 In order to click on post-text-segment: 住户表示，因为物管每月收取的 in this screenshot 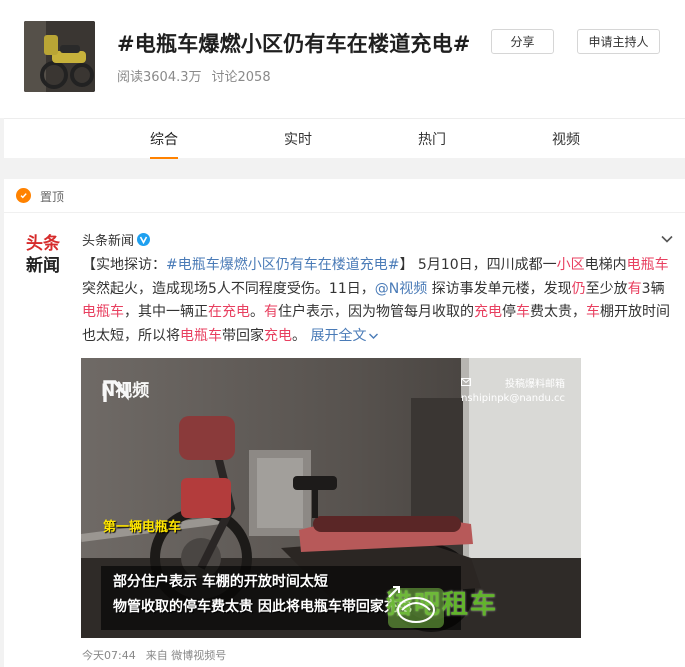, I will do `click(376, 312)`.